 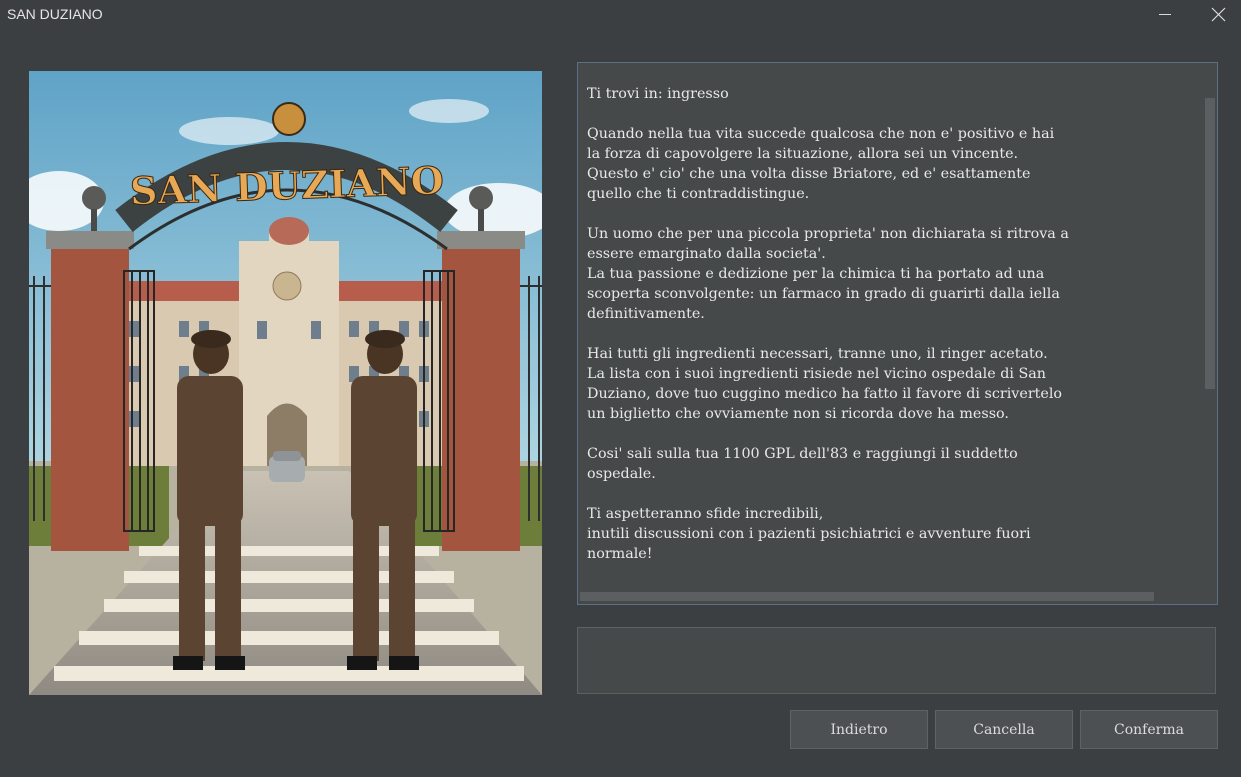 I want to click on minimize-icon, so click(x=1165, y=14).